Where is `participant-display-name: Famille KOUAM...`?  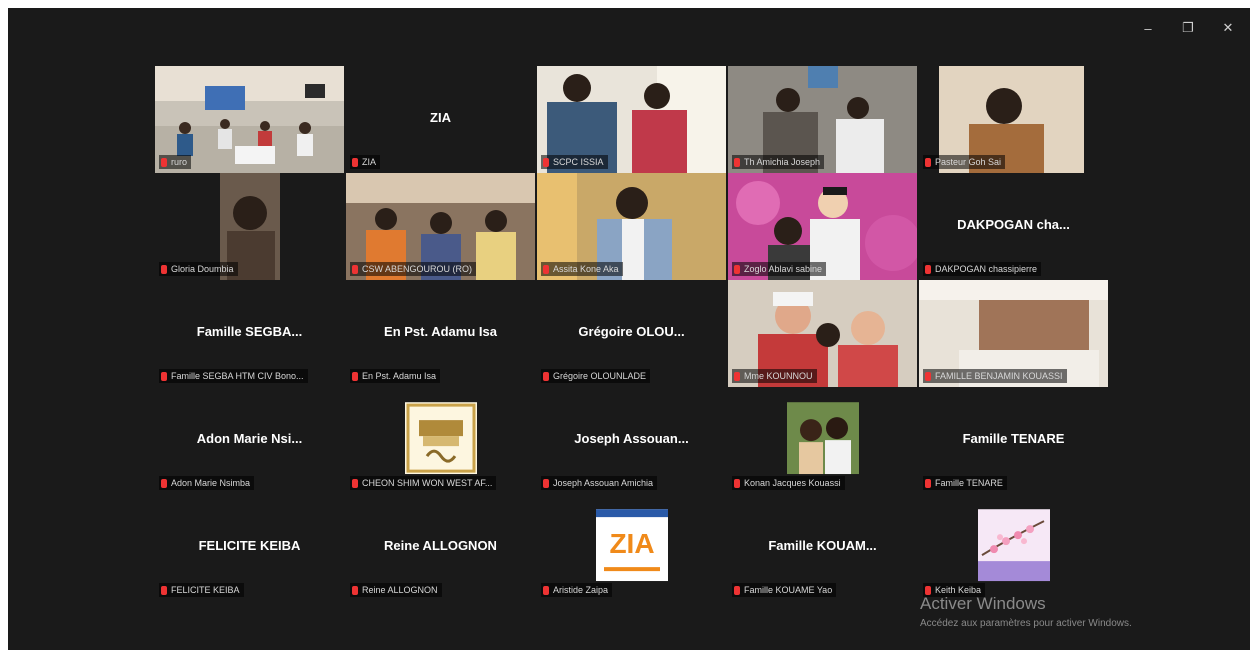 participant-display-name: Famille KOUAM... is located at coordinates (822, 545).